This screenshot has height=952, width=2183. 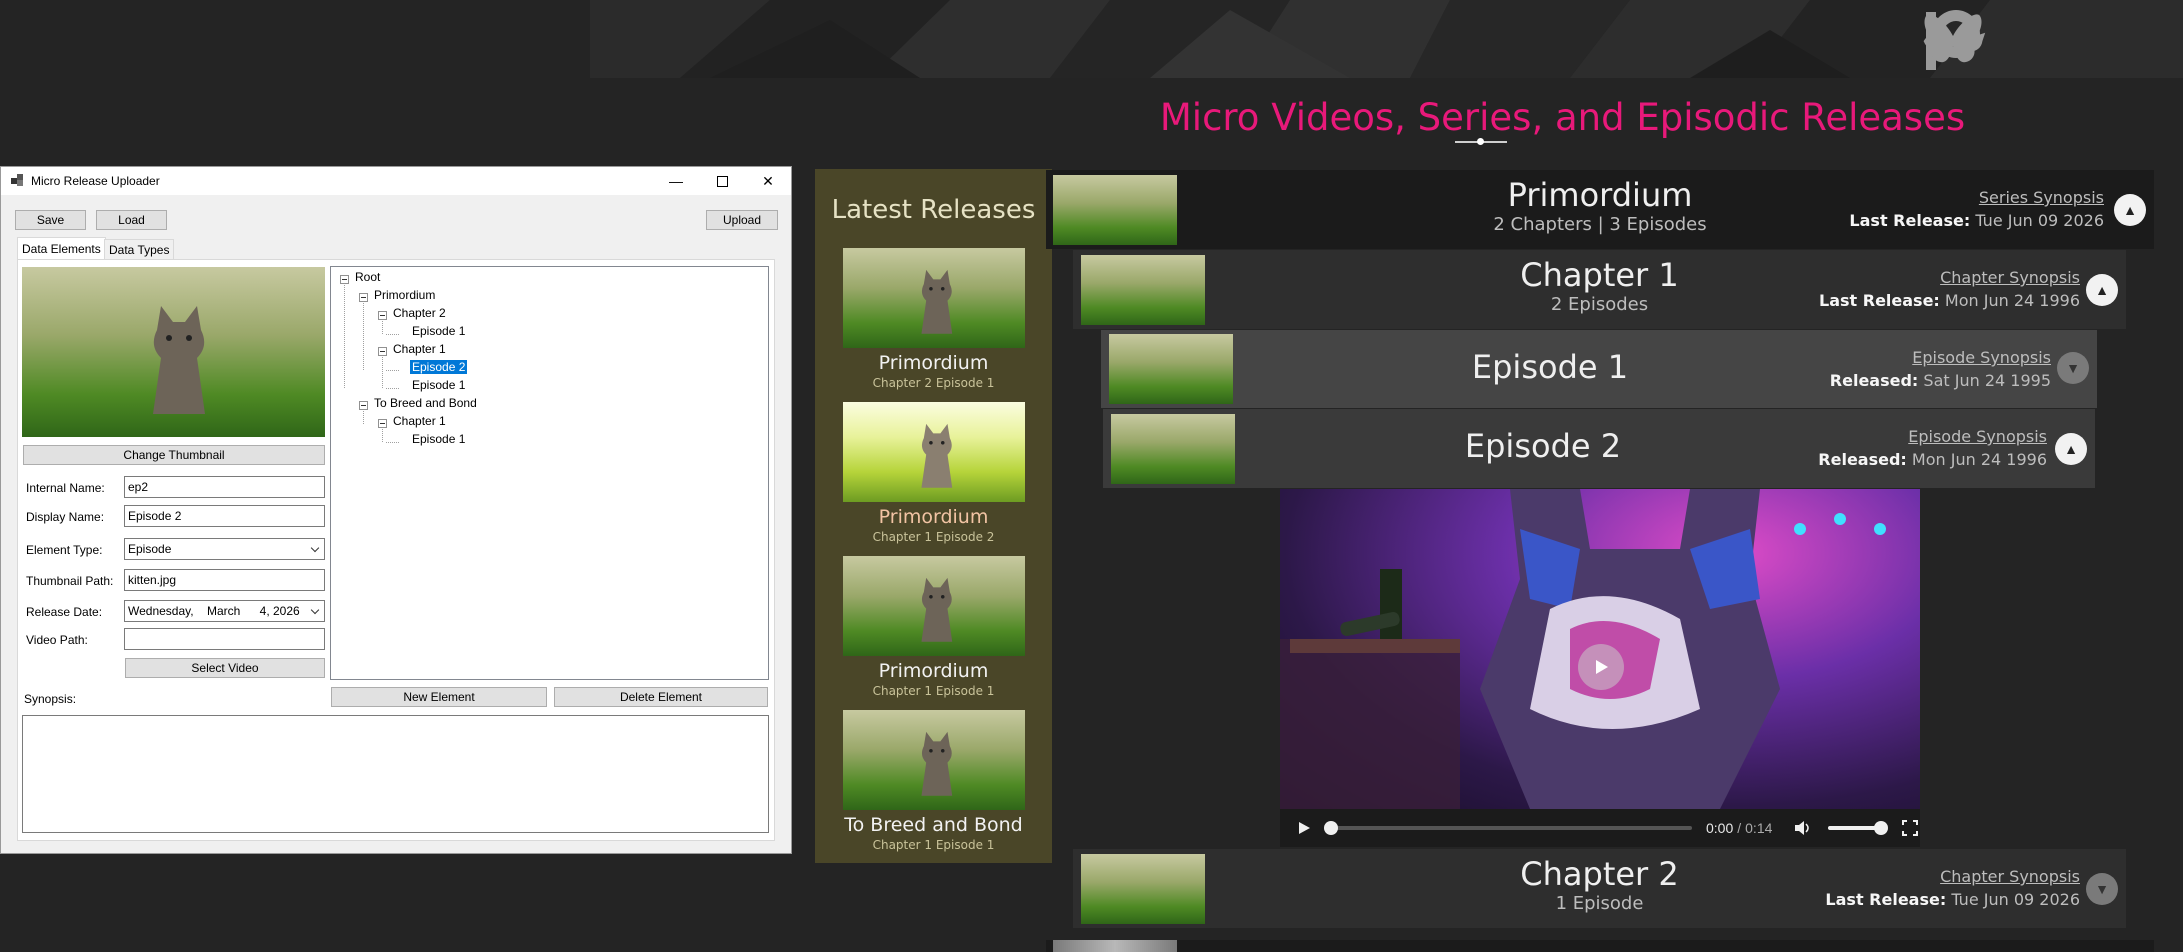 What do you see at coordinates (225, 668) in the screenshot?
I see `select-video-button: Select Video` at bounding box center [225, 668].